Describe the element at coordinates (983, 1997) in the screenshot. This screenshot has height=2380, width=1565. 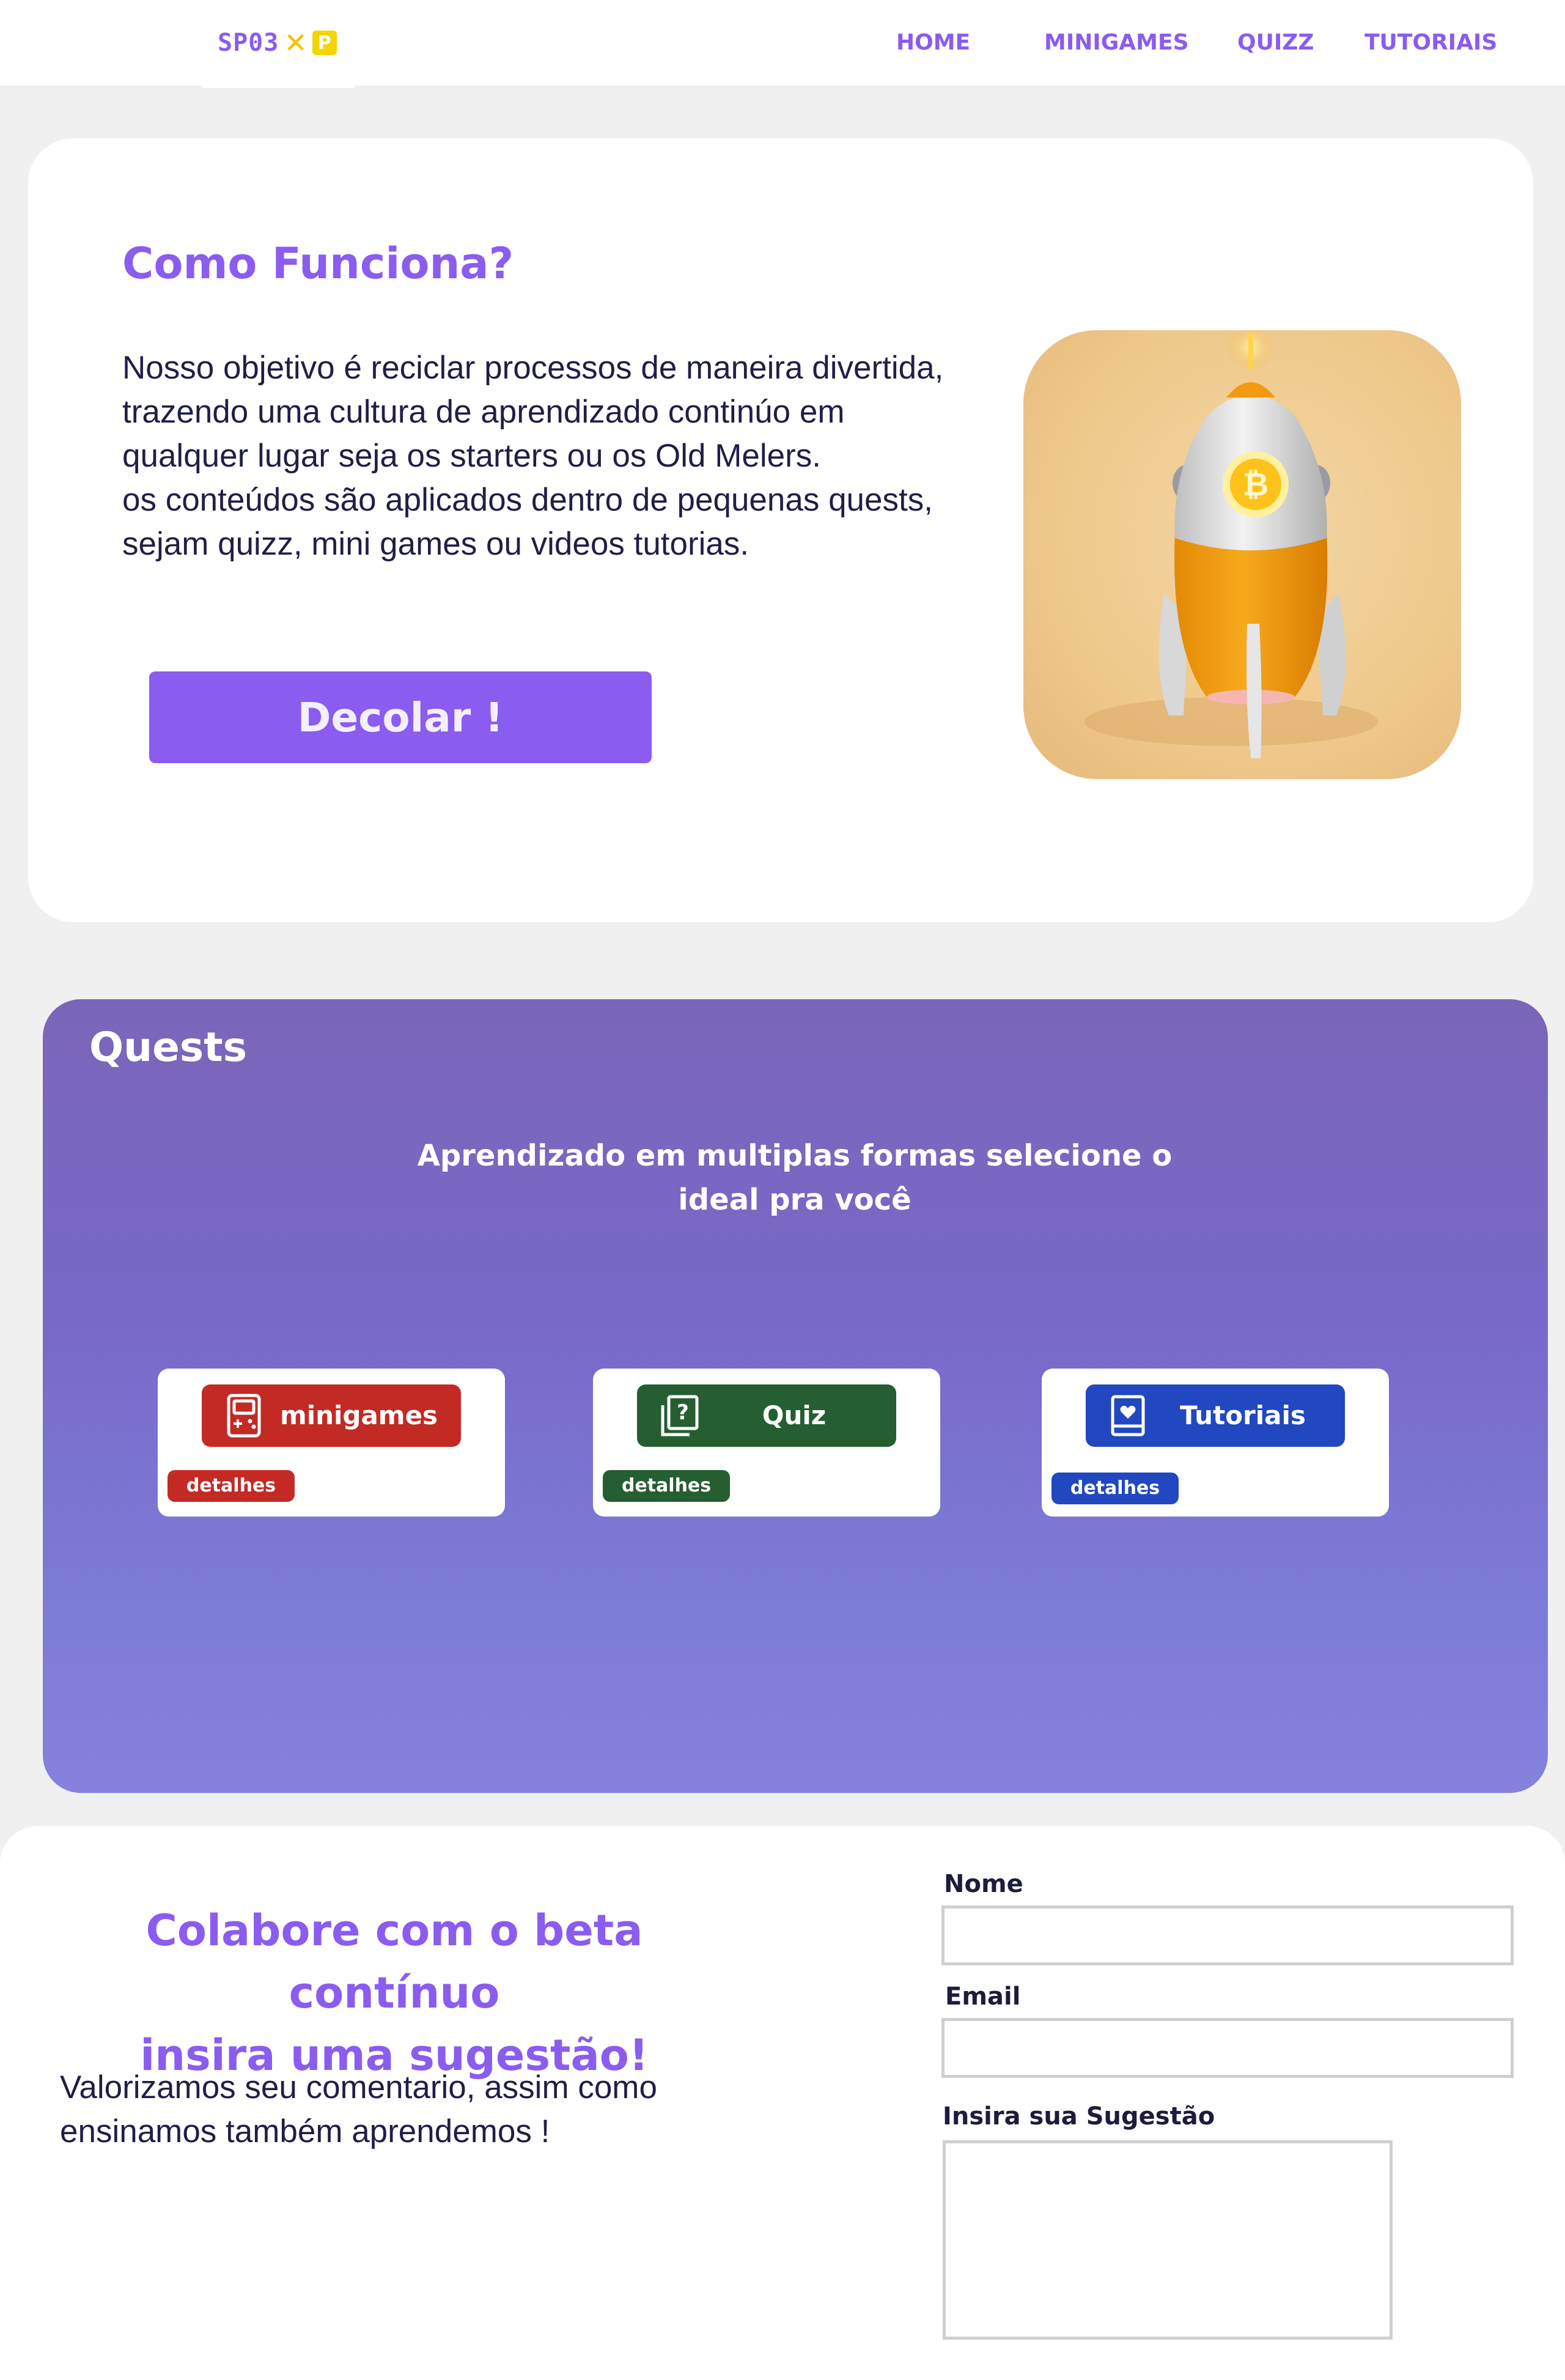
I see `email-label: Email` at that location.